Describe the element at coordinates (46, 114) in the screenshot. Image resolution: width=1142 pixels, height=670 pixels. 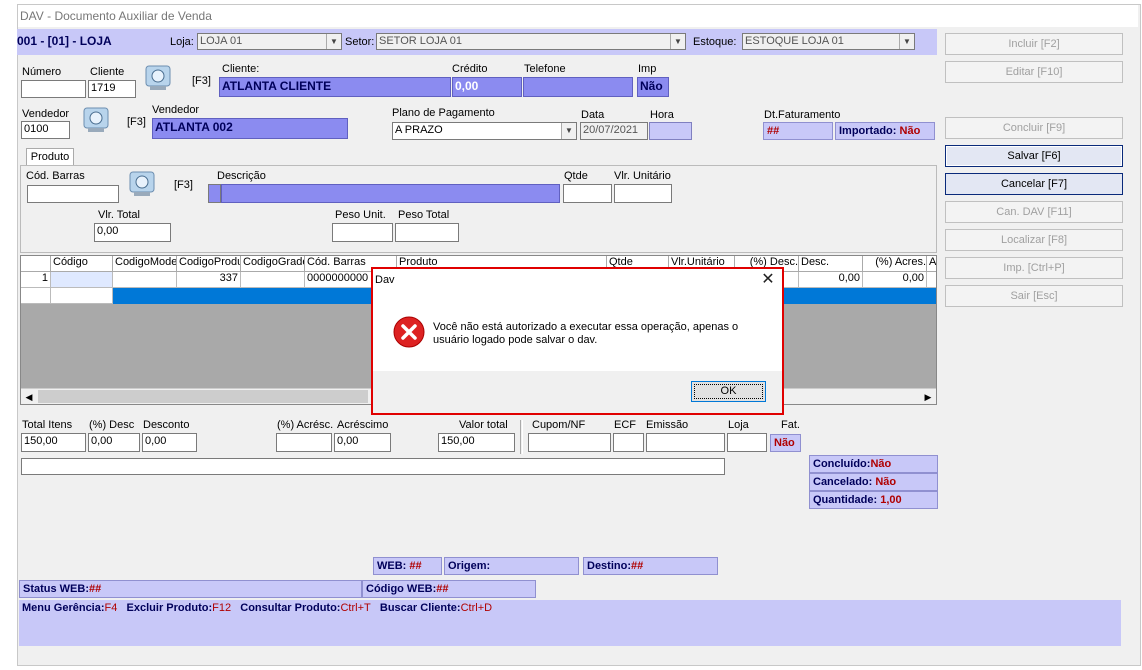
I see `vendedor-code-label: Vendedor` at that location.